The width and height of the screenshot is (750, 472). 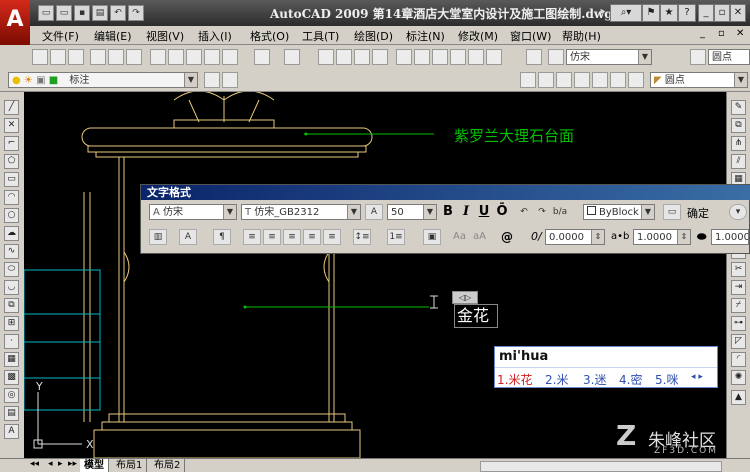 What do you see at coordinates (440, 57) in the screenshot?
I see `tool-palettes-icon` at bounding box center [440, 57].